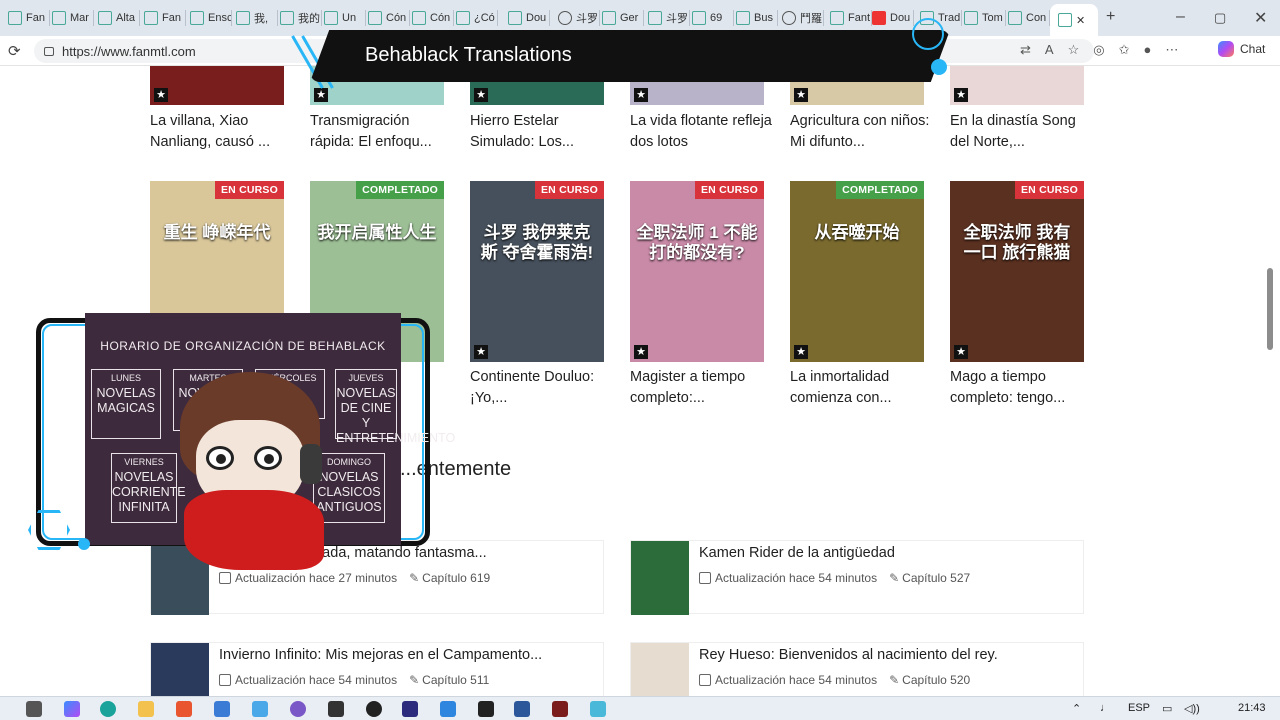  What do you see at coordinates (243, 346) in the screenshot?
I see `schedule-title: HORARIO DE ORGANIZACIÓN DE BEHABLACK` at bounding box center [243, 346].